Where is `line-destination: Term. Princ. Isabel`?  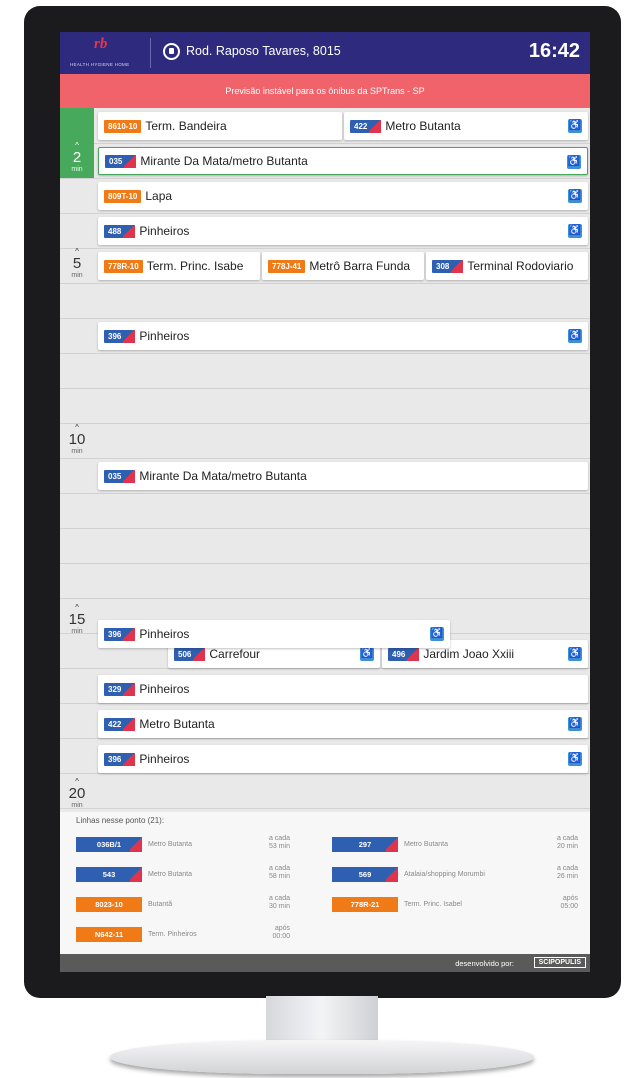
line-destination: Term. Princ. Isabel is located at coordinates (433, 904).